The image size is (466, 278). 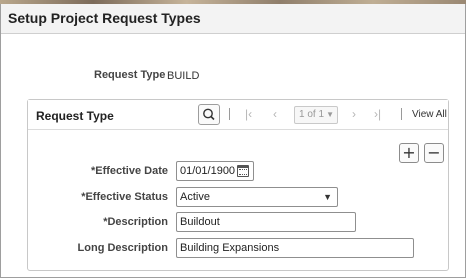 What do you see at coordinates (295, 248) in the screenshot?
I see `long-description-field: Building Expansions` at bounding box center [295, 248].